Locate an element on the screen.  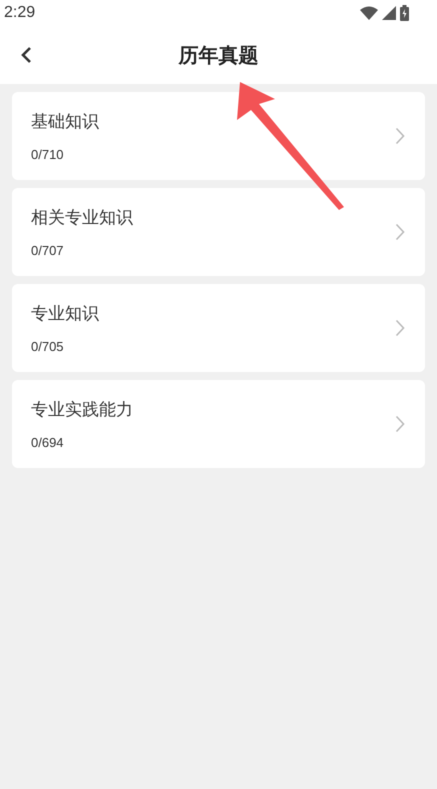
battery-icon is located at coordinates (404, 13).